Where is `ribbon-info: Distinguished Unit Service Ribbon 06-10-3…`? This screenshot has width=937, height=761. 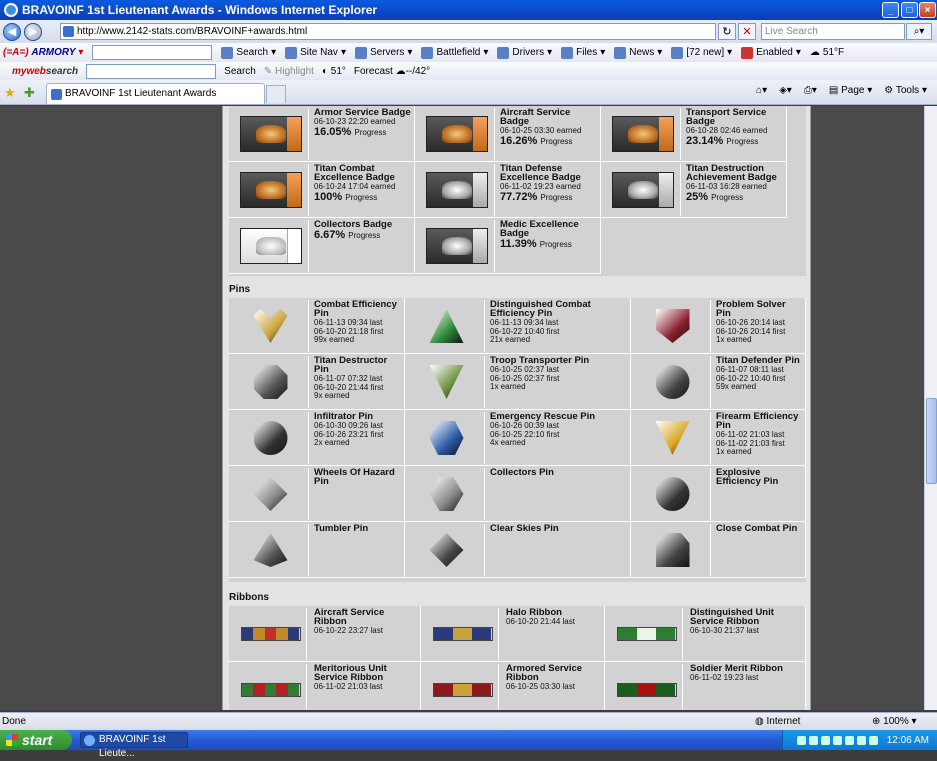
ribbon-info: Distinguished Unit Service Ribbon 06-10-3… is located at coordinates (746, 622).